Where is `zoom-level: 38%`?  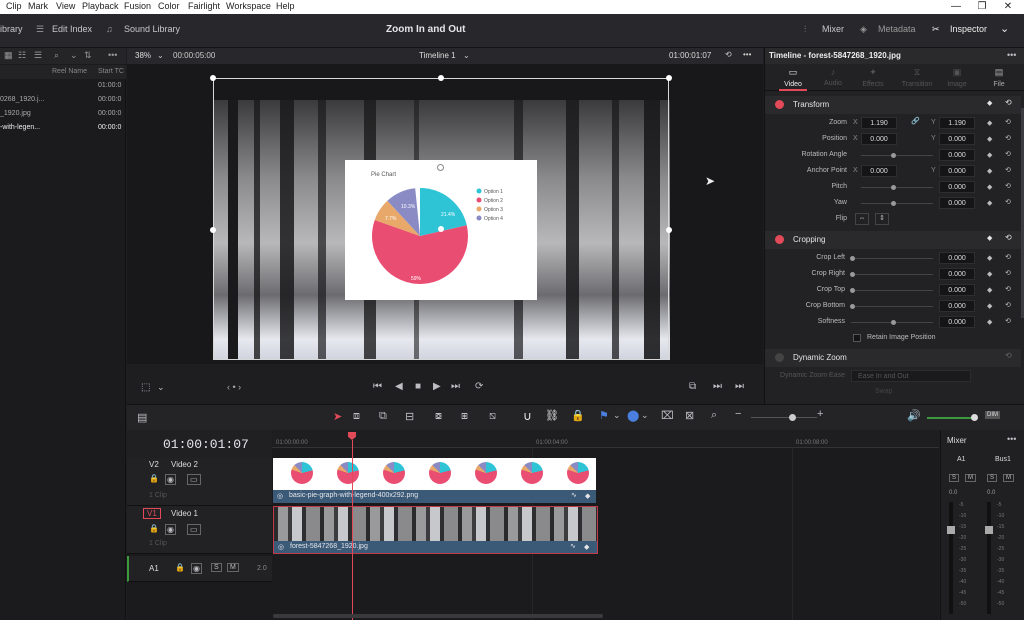 zoom-level: 38% is located at coordinates (143, 55).